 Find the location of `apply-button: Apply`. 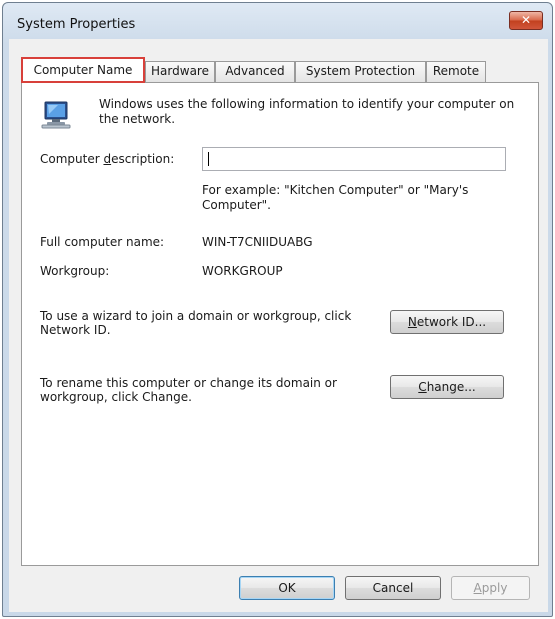

apply-button: Apply is located at coordinates (490, 588).